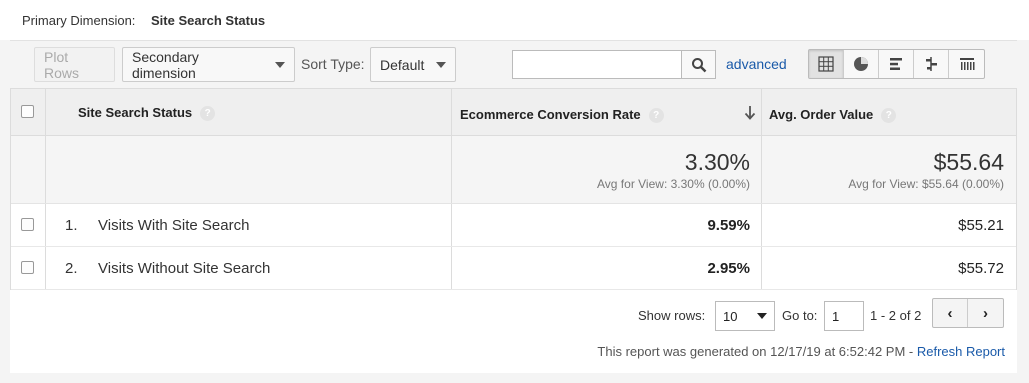 Image resolution: width=1029 pixels, height=383 pixels. Describe the element at coordinates (961, 351) in the screenshot. I see `refresh-report-link: Refresh Report` at that location.